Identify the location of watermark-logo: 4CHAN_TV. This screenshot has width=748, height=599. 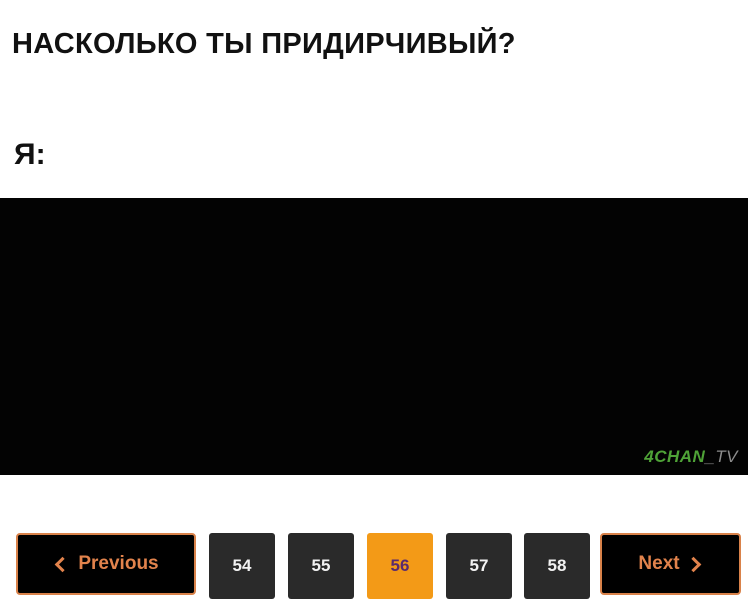
(691, 457).